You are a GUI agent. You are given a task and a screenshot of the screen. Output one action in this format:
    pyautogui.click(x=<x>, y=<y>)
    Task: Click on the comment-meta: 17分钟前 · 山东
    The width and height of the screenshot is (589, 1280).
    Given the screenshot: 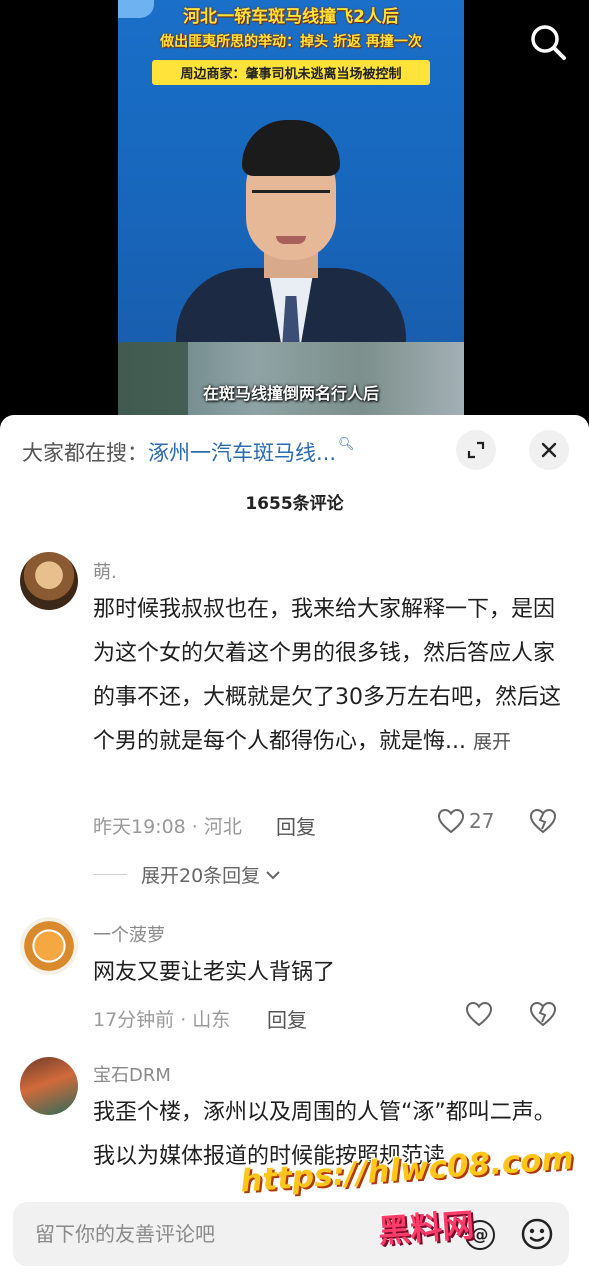 What is the action you would take?
    pyautogui.click(x=162, y=1020)
    